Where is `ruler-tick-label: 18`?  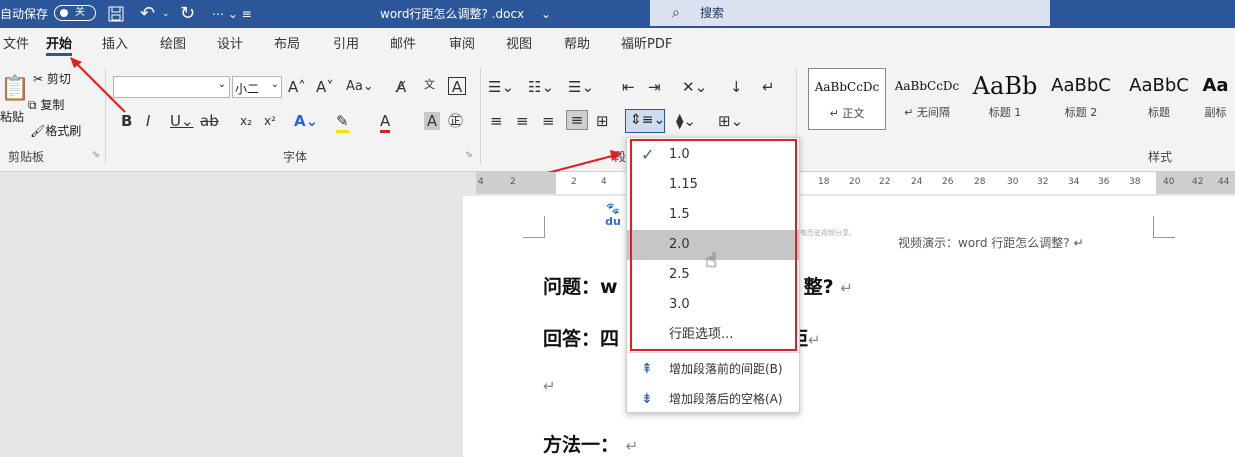 ruler-tick-label: 18 is located at coordinates (824, 182).